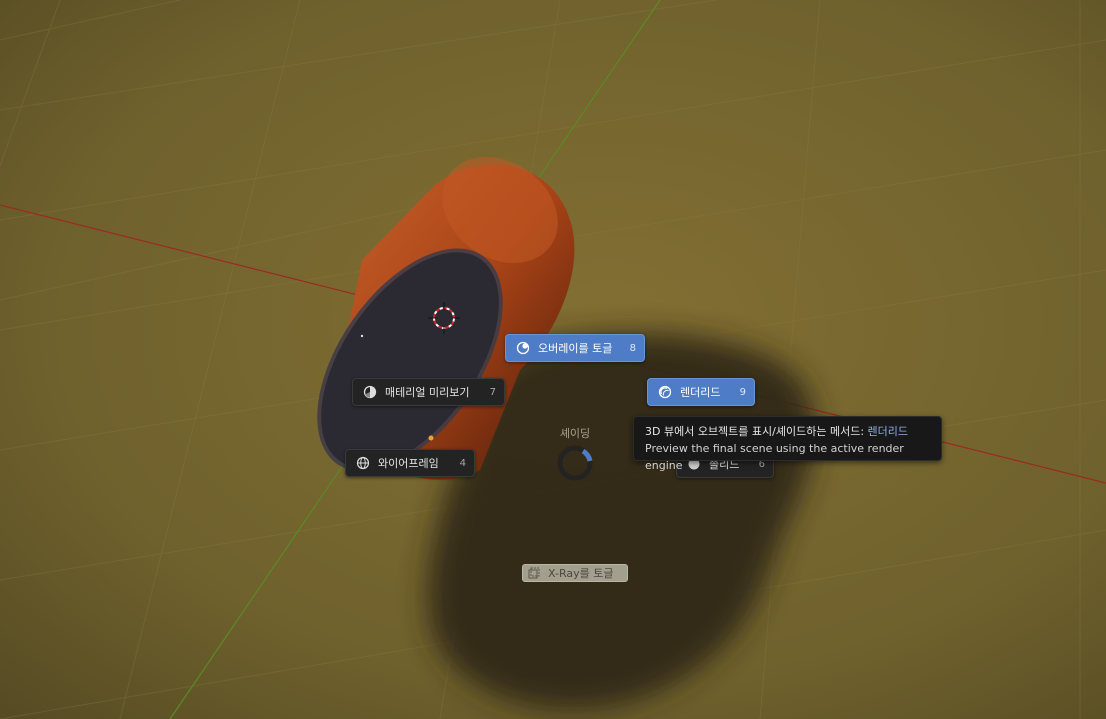 The image size is (1106, 719). I want to click on material-preview-shortcut: 7, so click(492, 392).